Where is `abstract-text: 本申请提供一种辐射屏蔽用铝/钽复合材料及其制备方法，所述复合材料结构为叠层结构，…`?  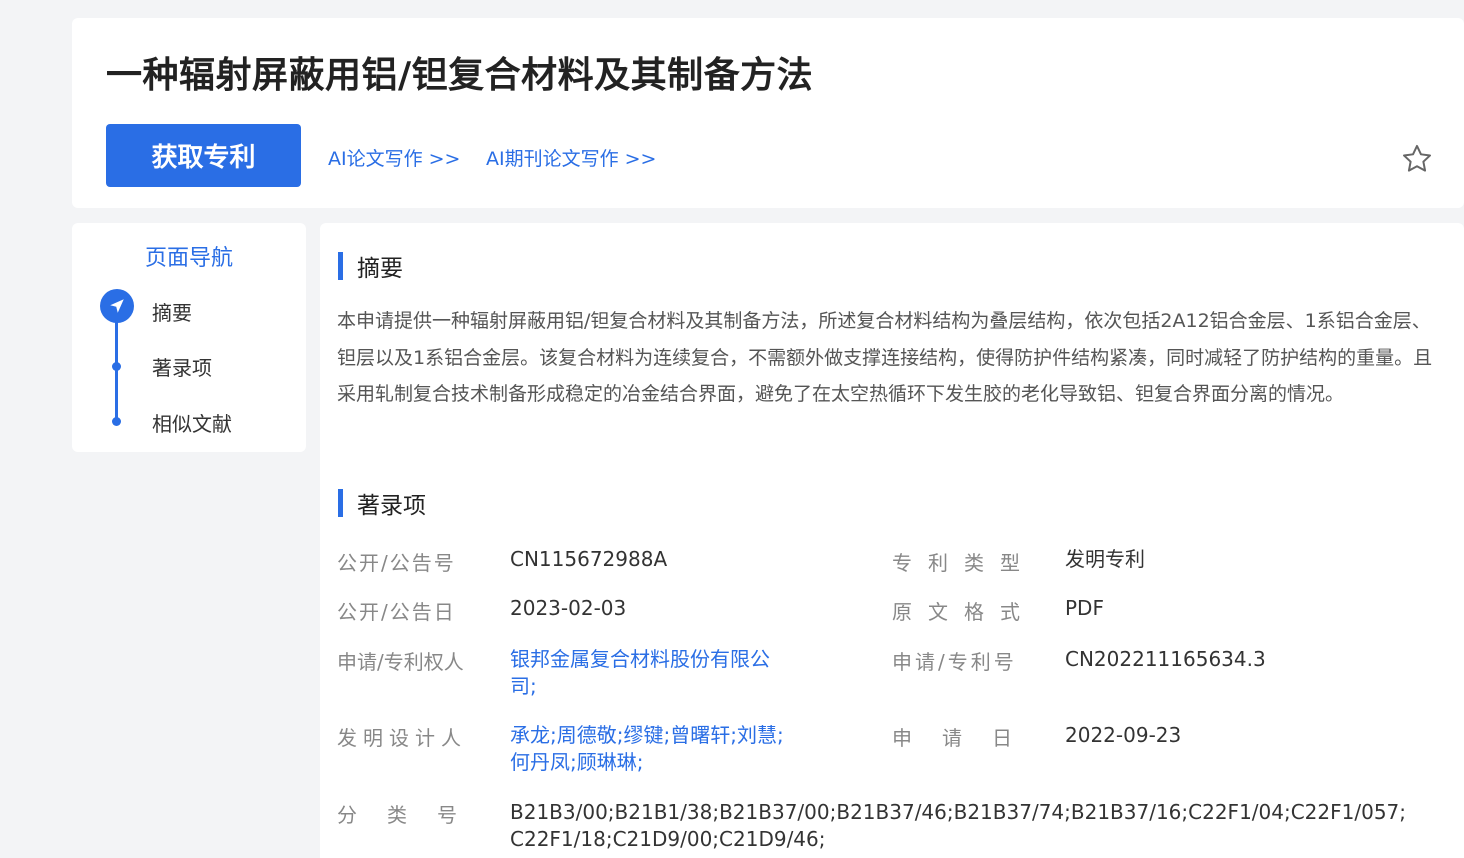
abstract-text: 本申请提供一种辐射屏蔽用铝/钽复合材料及其制备方法，所述复合材料结构为叠层结构，… is located at coordinates (885, 357).